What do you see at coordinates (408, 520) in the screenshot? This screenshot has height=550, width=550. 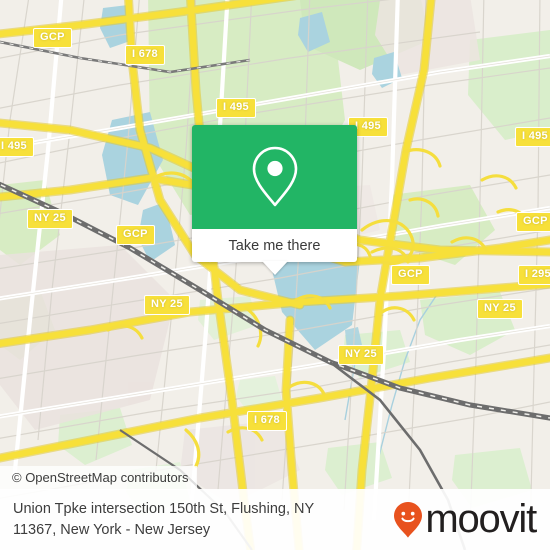 I see `moovit-smiley-pin-icon` at bounding box center [408, 520].